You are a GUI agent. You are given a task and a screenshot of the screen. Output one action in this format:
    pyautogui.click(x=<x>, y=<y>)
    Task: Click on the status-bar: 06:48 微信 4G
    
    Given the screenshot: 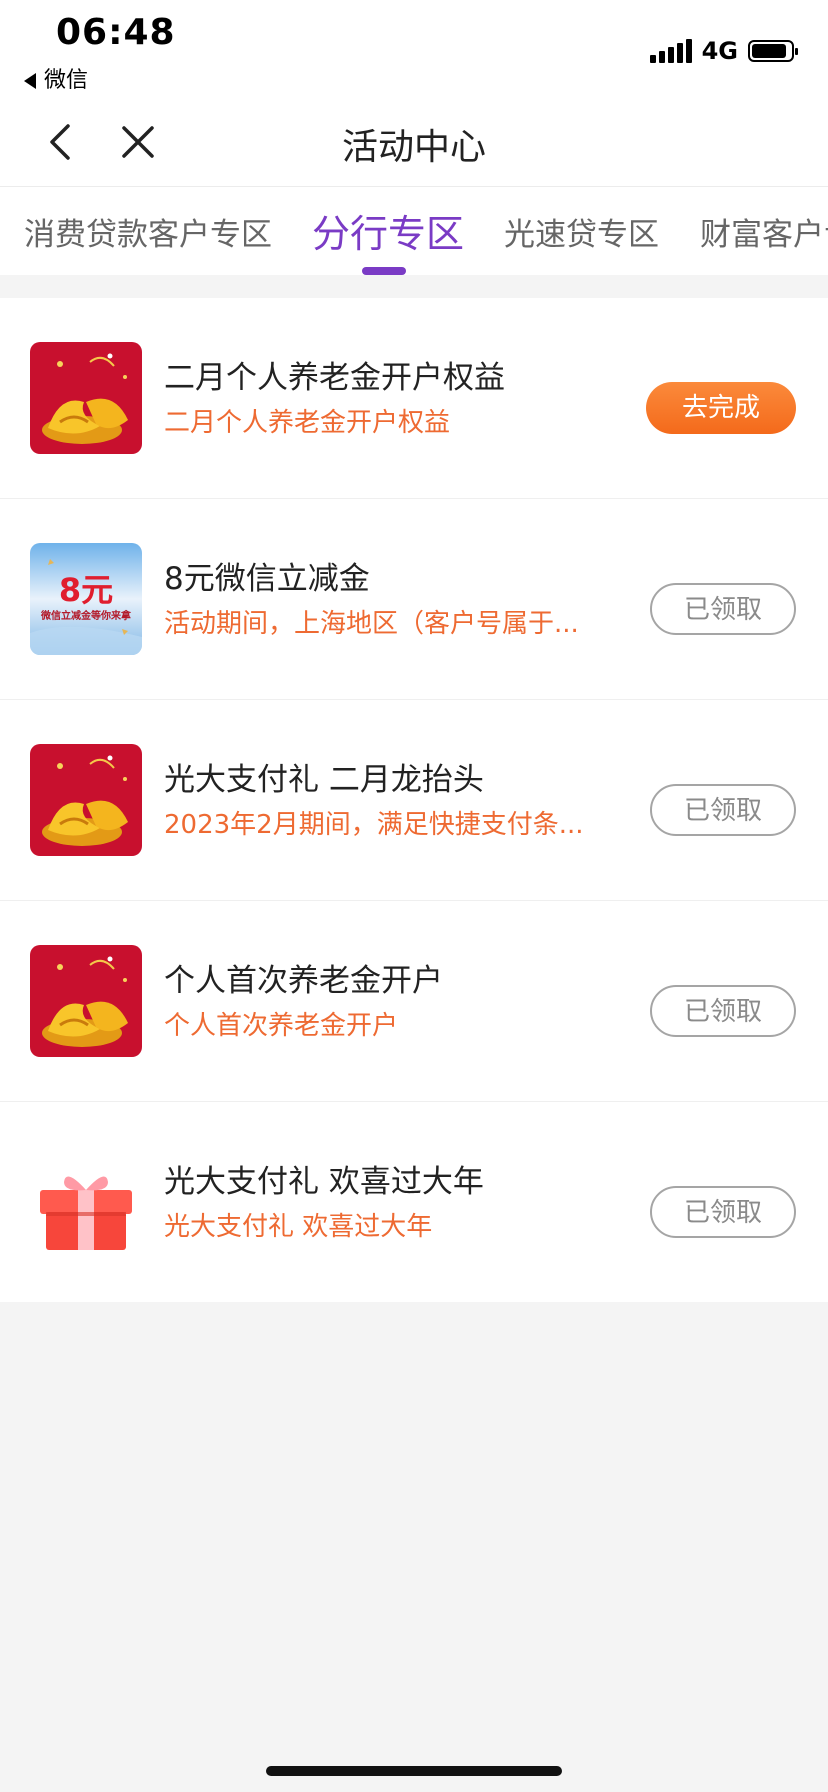 What is the action you would take?
    pyautogui.click(x=414, y=50)
    